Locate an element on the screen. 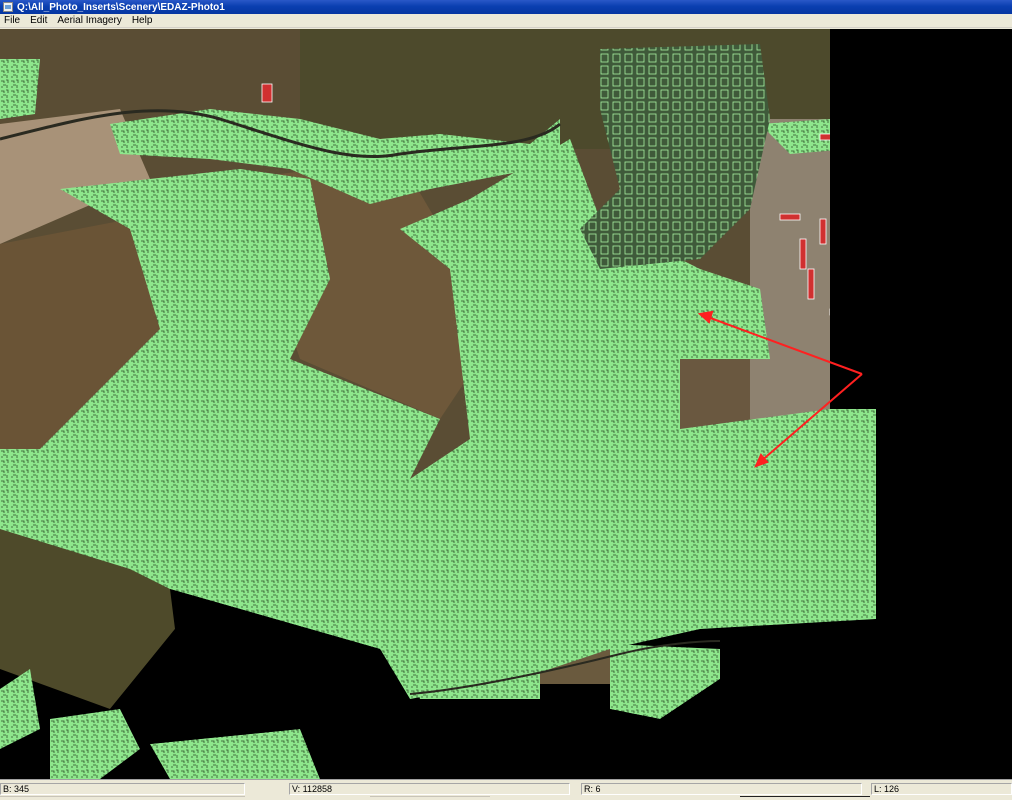 The height and width of the screenshot is (800, 1012). status-r: R: 6 is located at coordinates (721, 789).